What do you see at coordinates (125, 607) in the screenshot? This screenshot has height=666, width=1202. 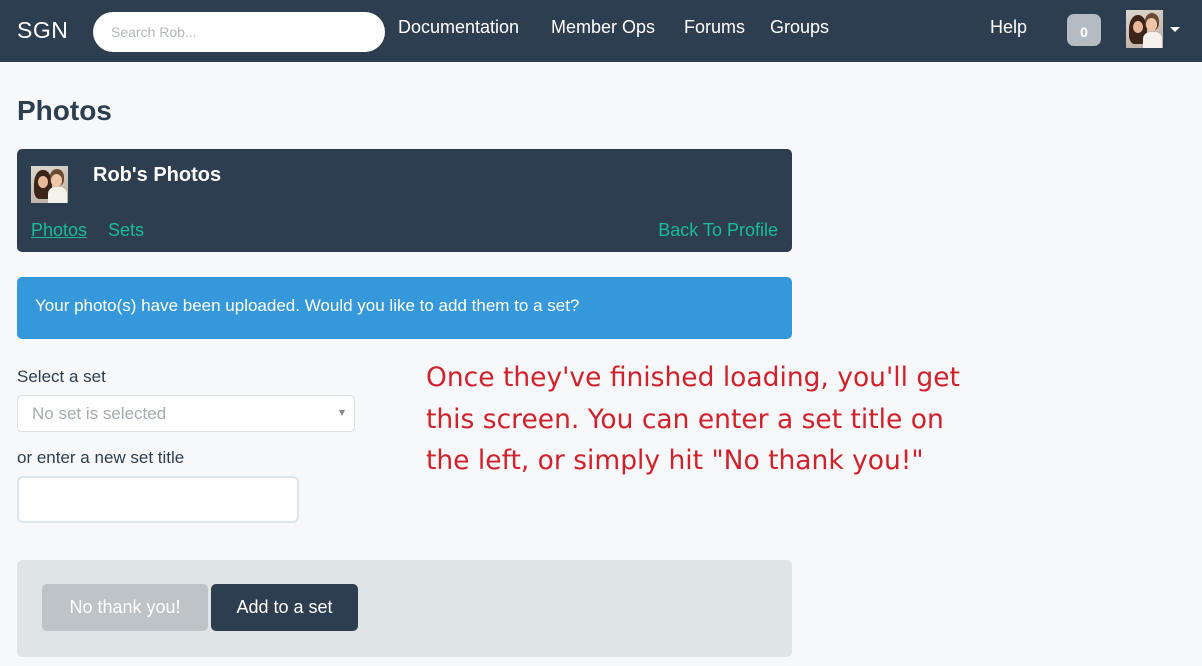 I see `no-thank-you-button: No thank you!` at bounding box center [125, 607].